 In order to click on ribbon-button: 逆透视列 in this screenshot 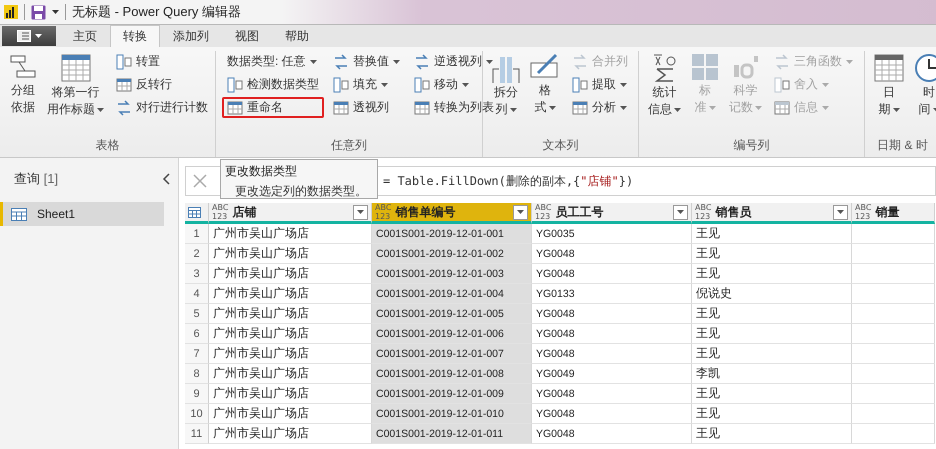, I will do `click(454, 61)`.